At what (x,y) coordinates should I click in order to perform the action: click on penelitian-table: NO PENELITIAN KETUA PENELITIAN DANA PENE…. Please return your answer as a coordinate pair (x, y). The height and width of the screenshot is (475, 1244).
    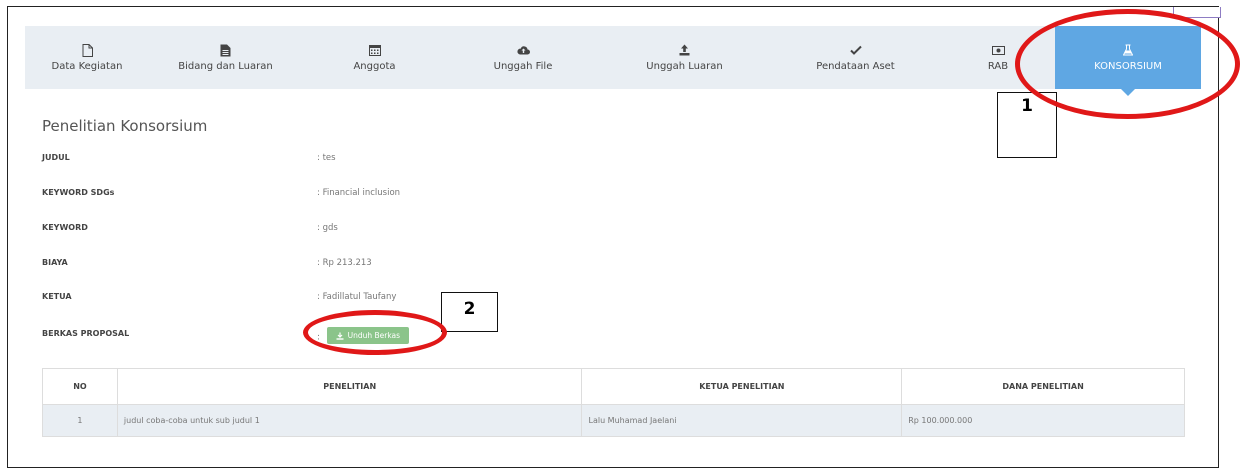
    Looking at the image, I should click on (613, 402).